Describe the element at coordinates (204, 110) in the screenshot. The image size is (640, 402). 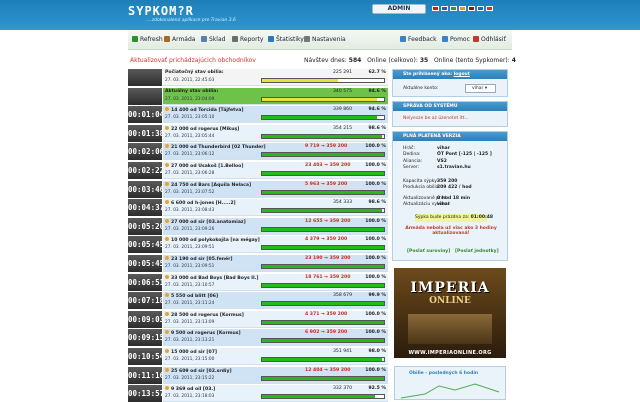
I see `merchant-name: 14 400 od Torcida [Täjfetva]` at that location.